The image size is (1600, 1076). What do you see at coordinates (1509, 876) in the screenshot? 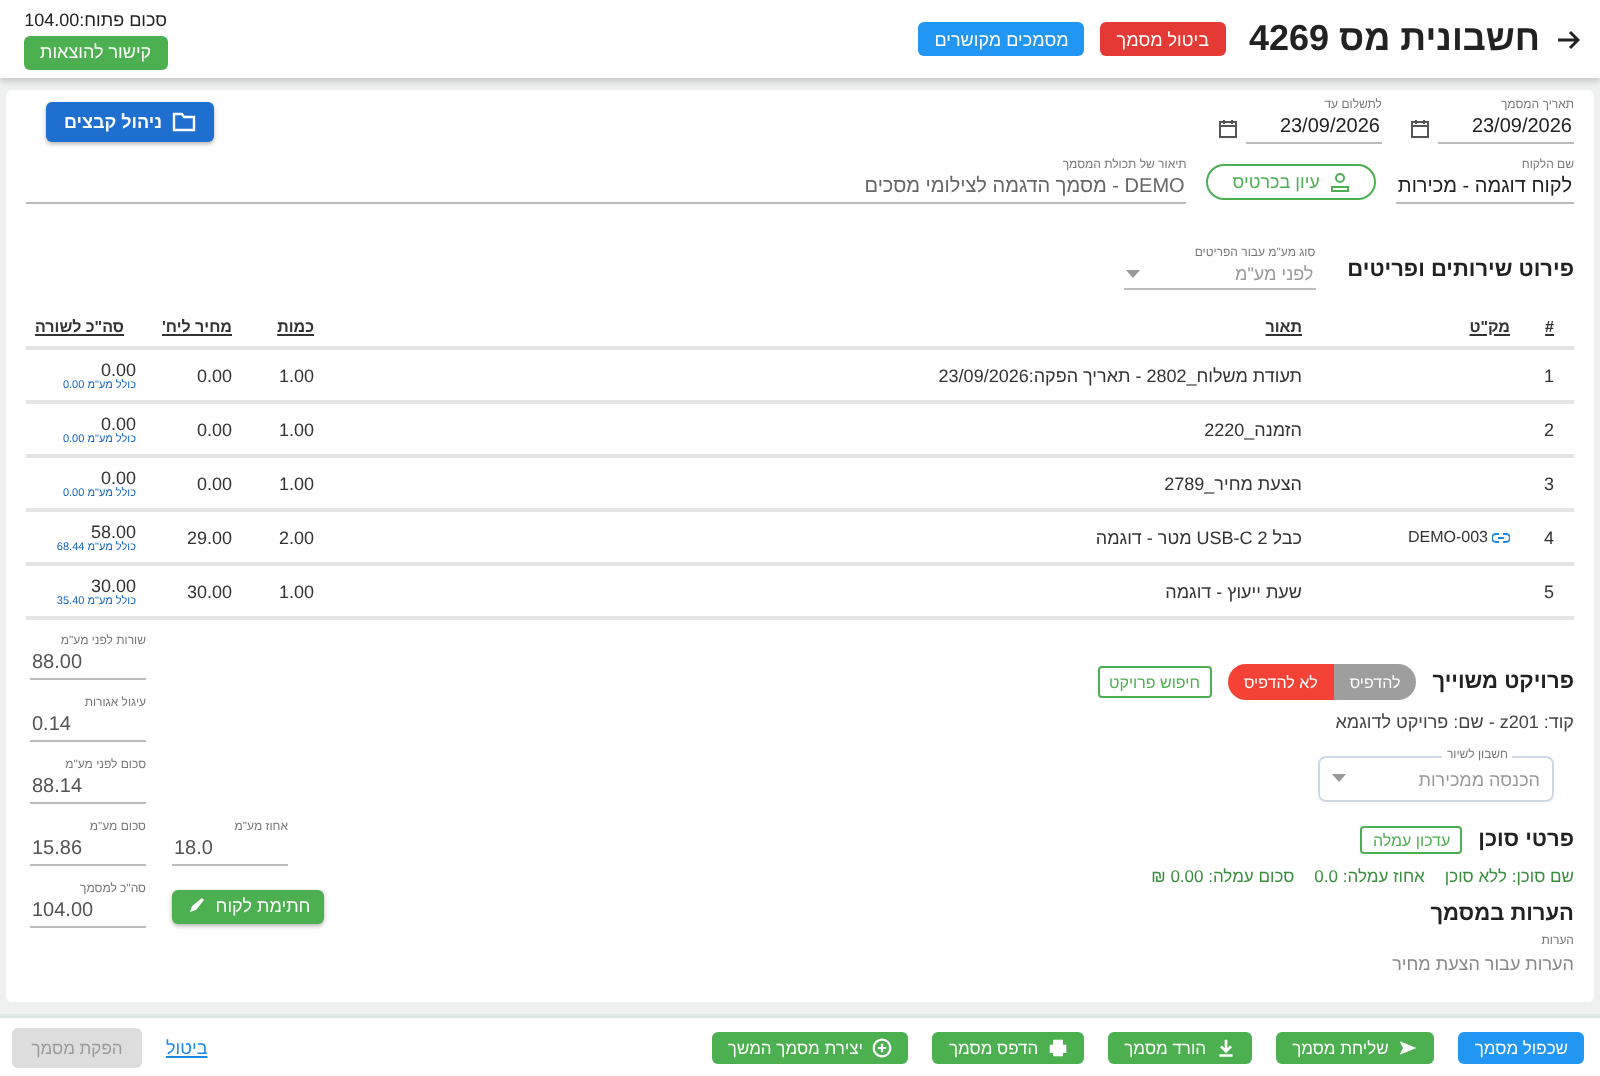
I see `agent-detail: שם סוכן: ללא סוכן` at bounding box center [1509, 876].